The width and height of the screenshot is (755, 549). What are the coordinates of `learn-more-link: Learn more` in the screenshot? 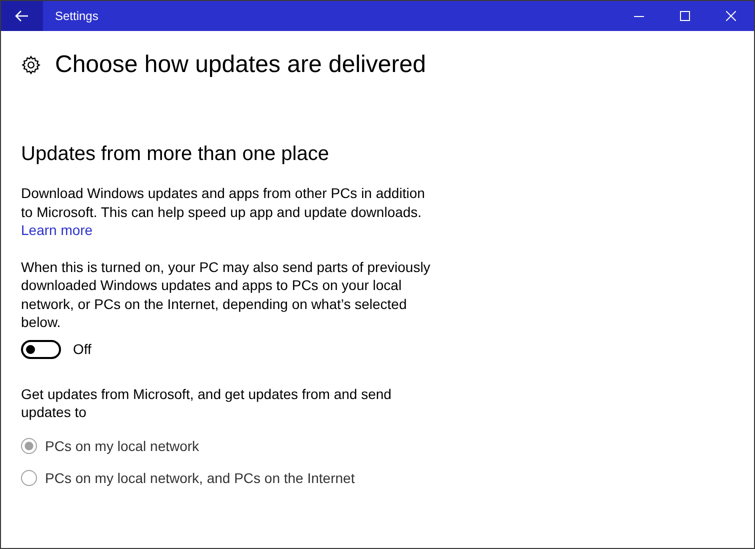 It's located at (57, 230).